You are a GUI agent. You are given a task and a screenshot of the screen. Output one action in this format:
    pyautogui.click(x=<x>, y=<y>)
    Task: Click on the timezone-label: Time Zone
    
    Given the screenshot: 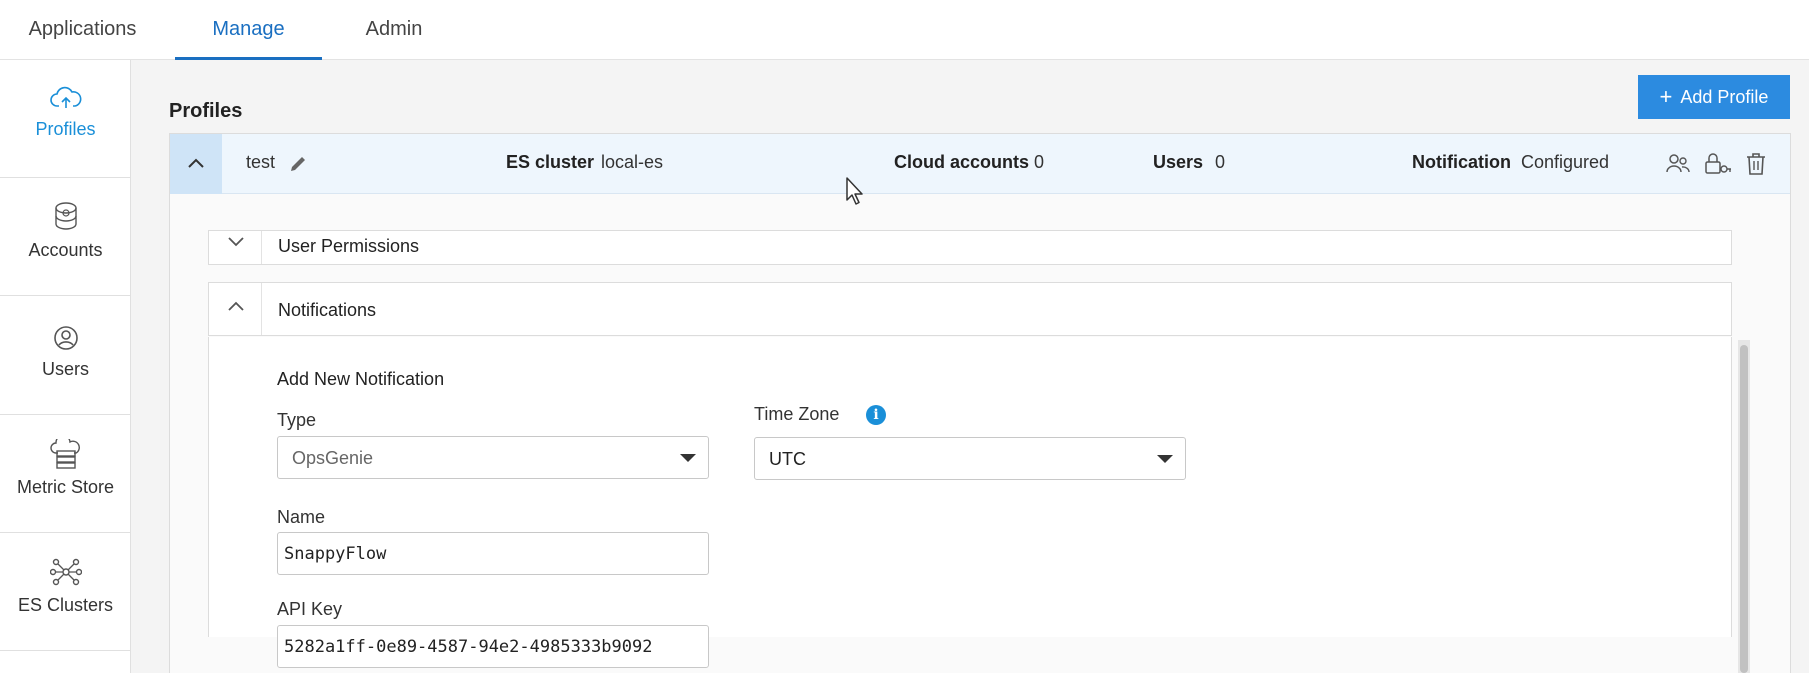 What is the action you would take?
    pyautogui.click(x=797, y=414)
    